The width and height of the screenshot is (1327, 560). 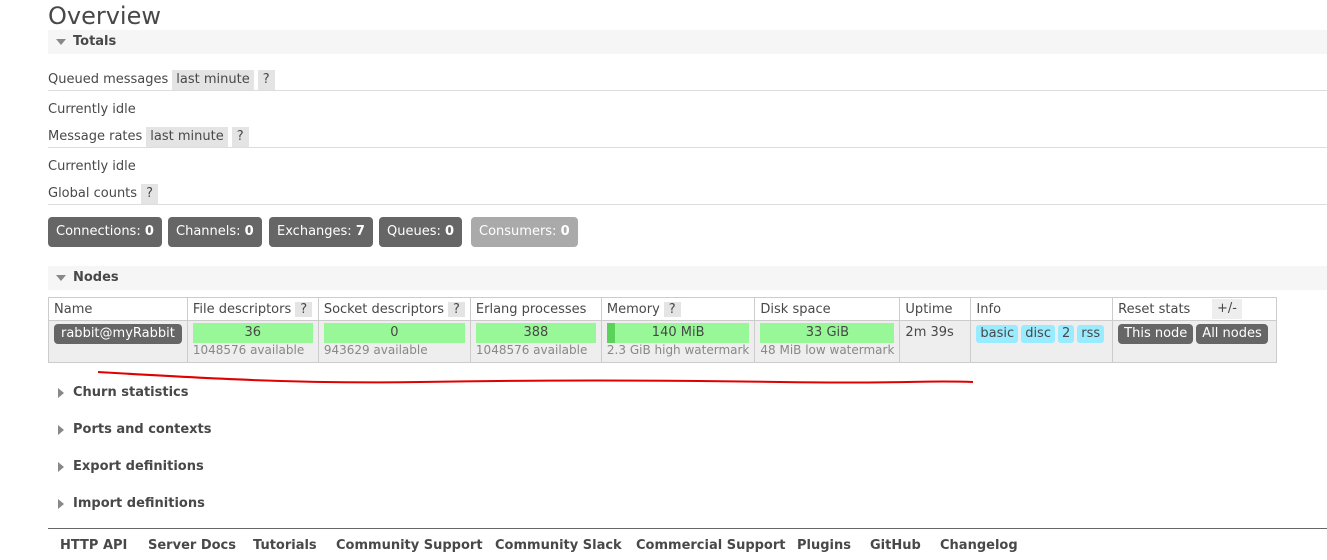 I want to click on footer-link-community-support: Community Support, so click(x=409, y=545).